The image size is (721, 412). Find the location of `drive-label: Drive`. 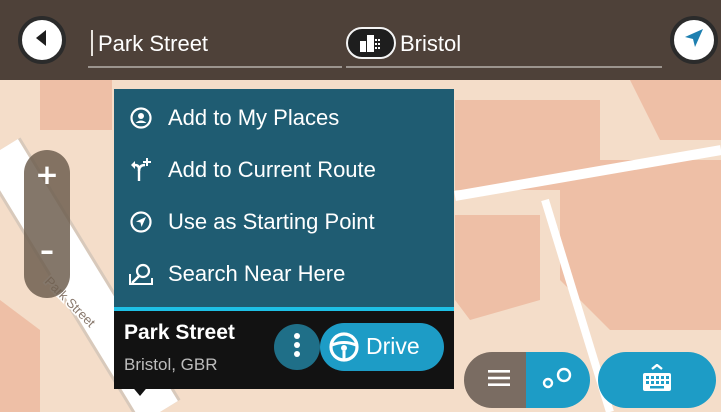

drive-label: Drive is located at coordinates (393, 346).